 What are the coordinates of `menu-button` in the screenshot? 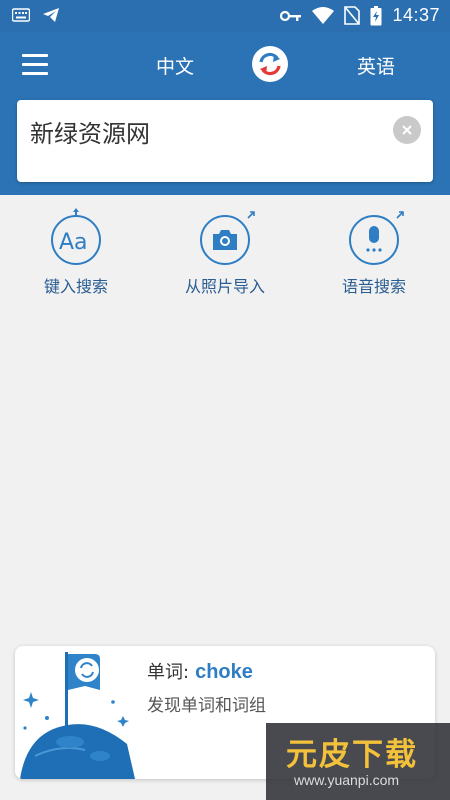 It's located at (35, 65).